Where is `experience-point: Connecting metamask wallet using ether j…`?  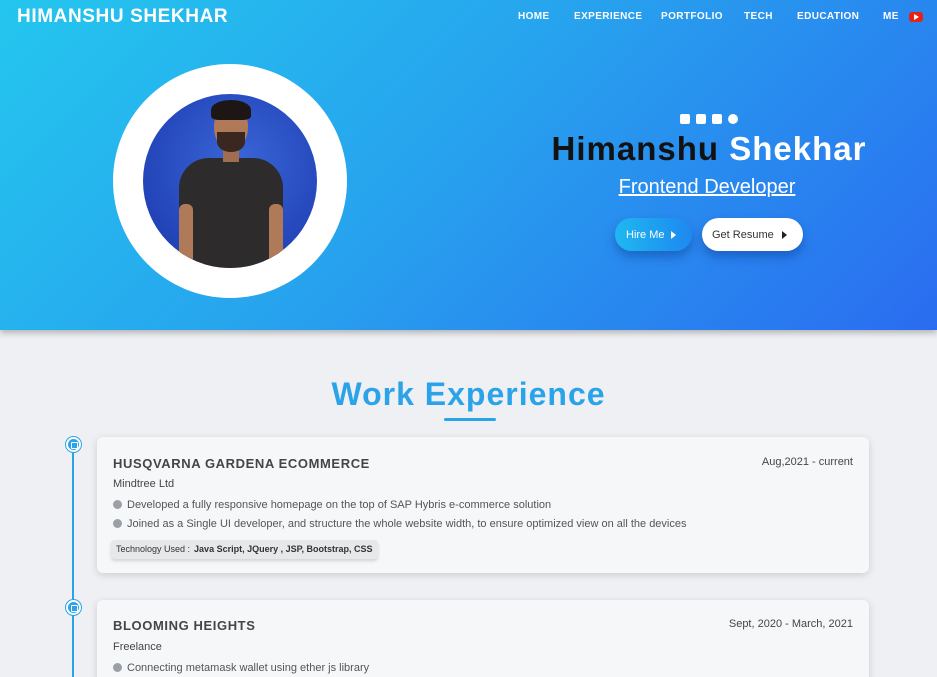
experience-point: Connecting metamask wallet using ether j… is located at coordinates (241, 668).